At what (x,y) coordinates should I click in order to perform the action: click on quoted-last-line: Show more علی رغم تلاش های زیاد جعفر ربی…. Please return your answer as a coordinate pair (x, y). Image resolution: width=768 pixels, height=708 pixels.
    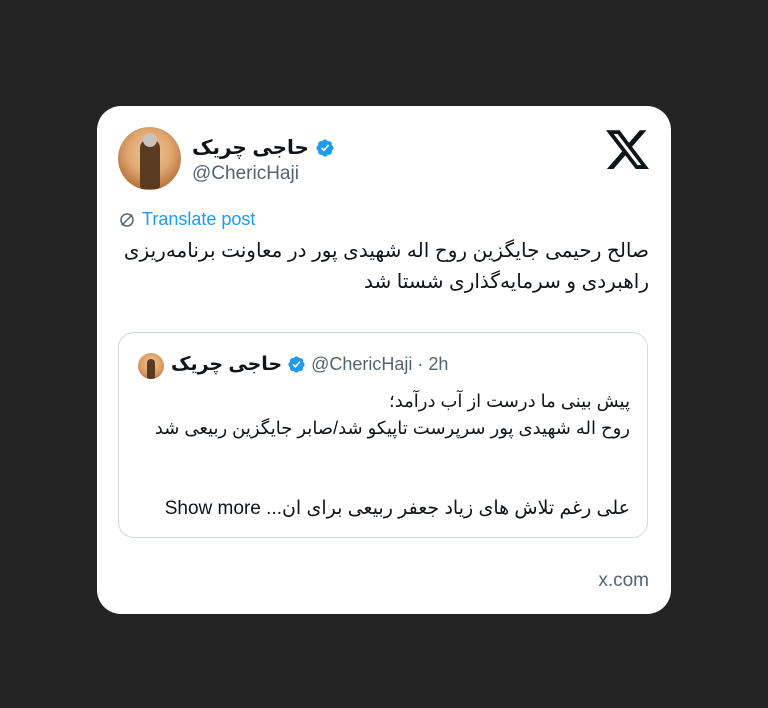
    Looking at the image, I should click on (397, 508).